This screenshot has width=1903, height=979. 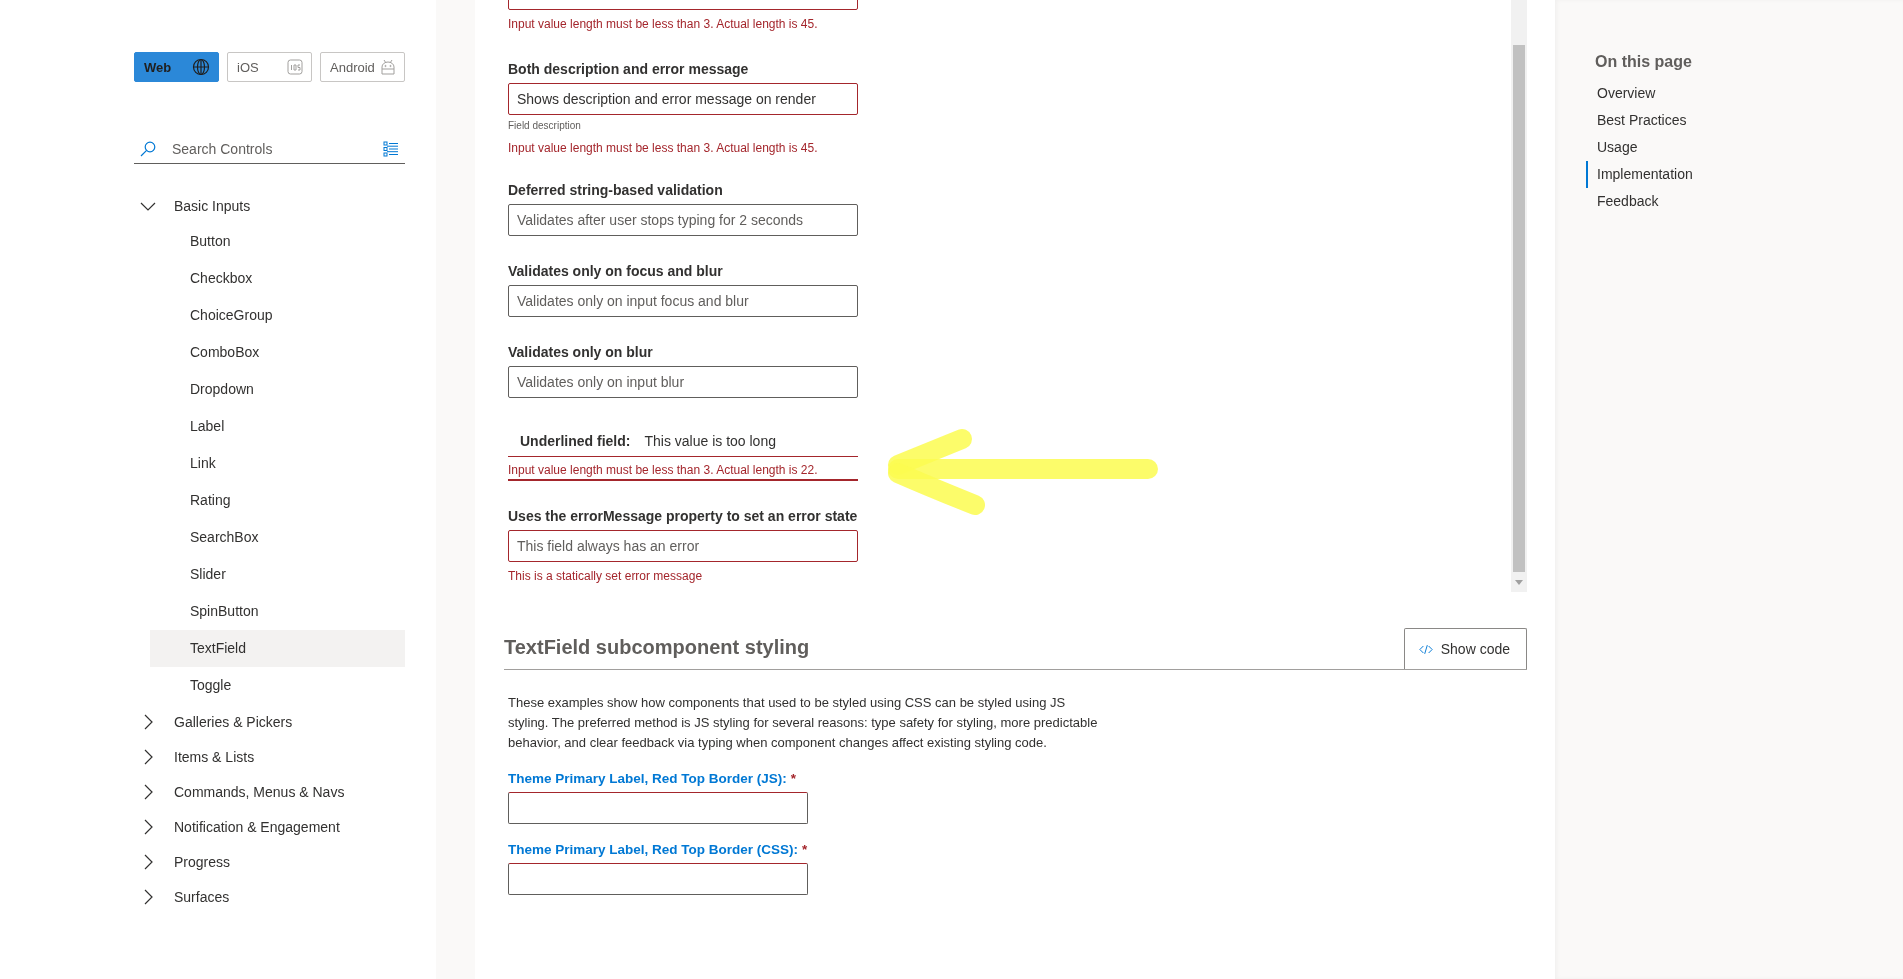 I want to click on text-field: Validates only on input blur, so click(x=683, y=382).